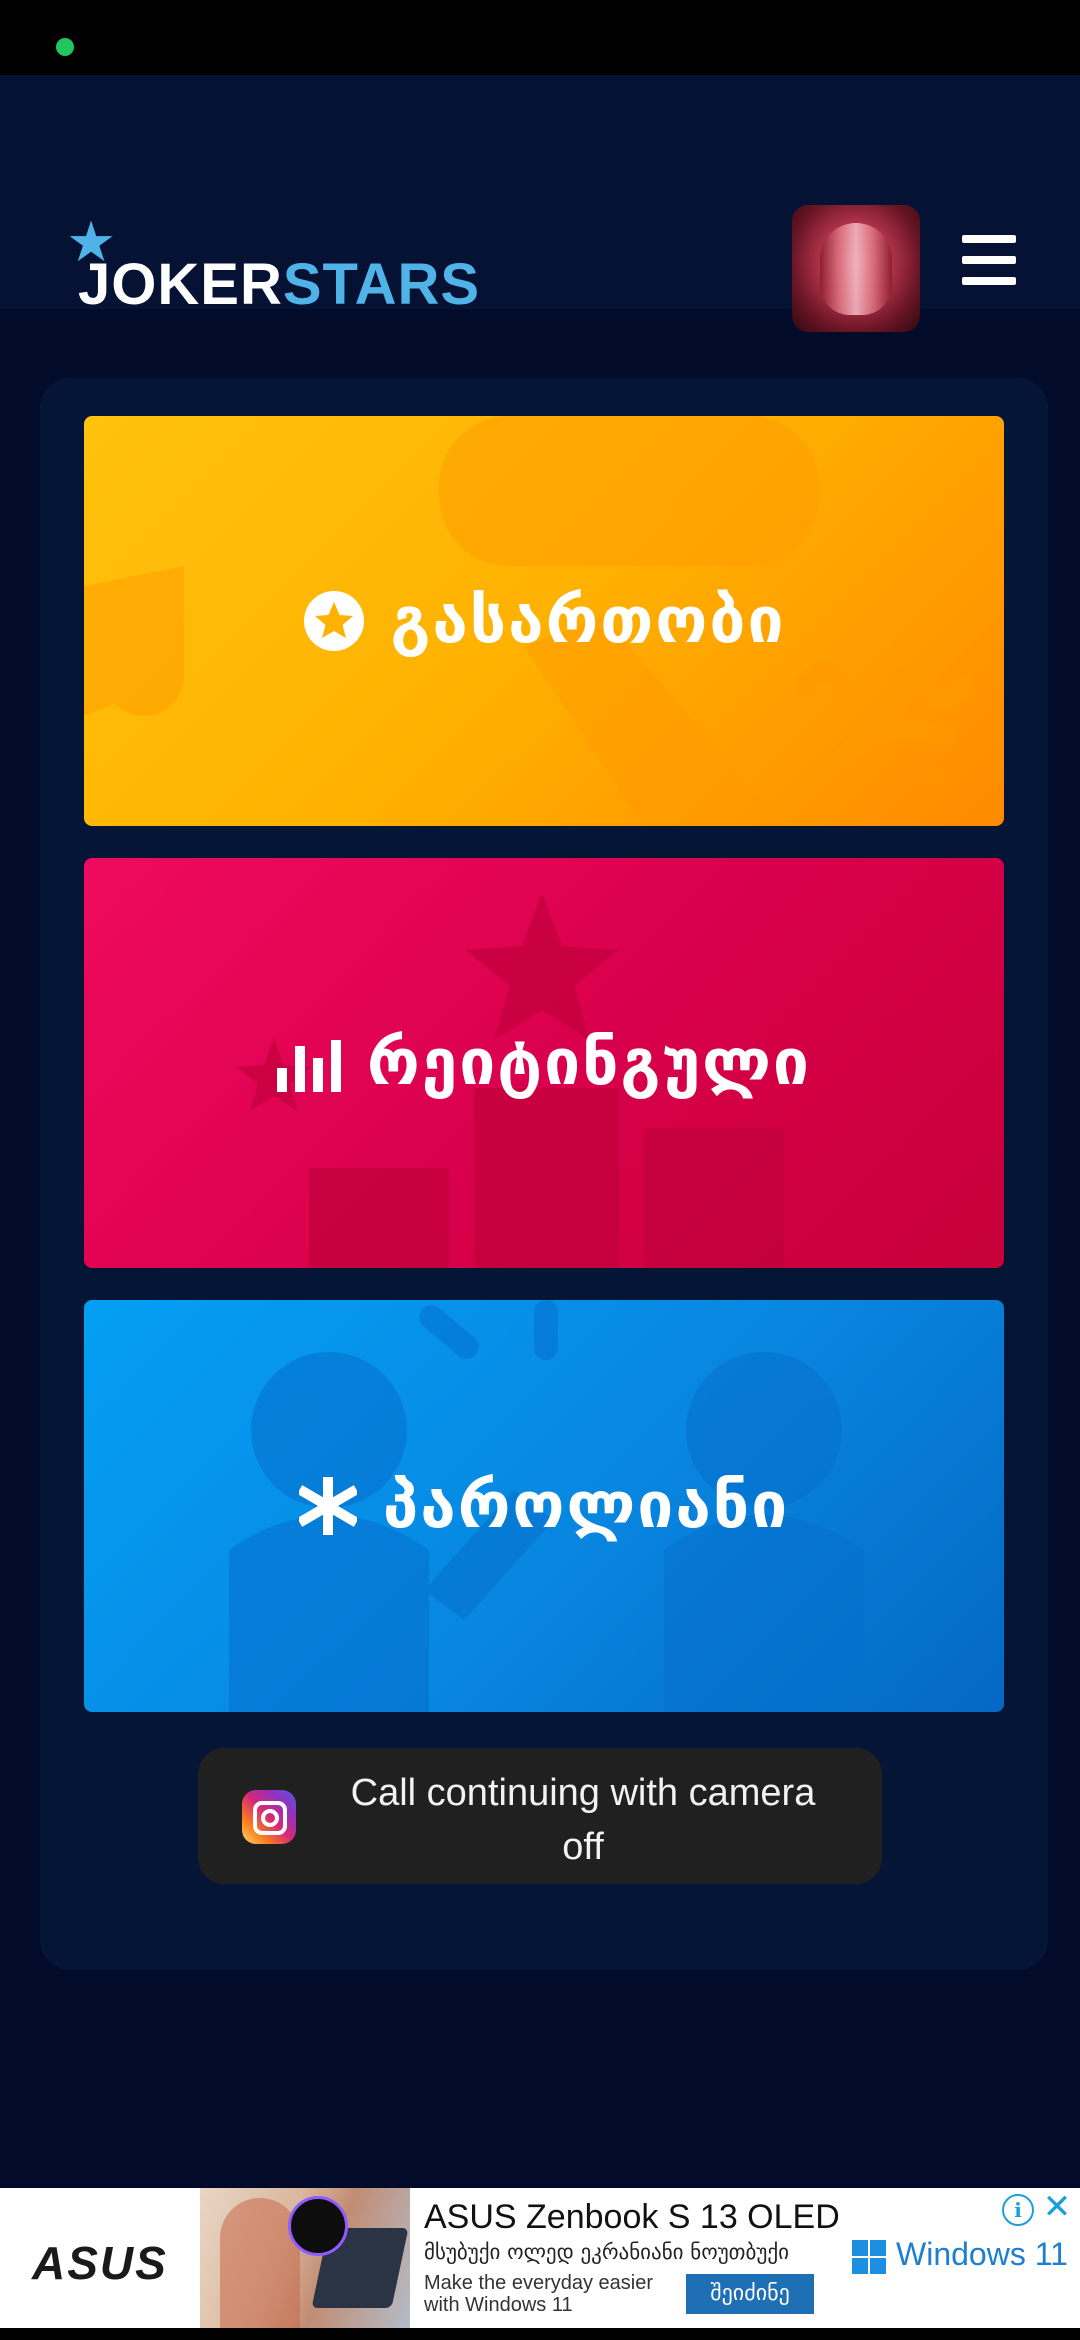  I want to click on ad-buy-button: შეიძინე, so click(750, 2294).